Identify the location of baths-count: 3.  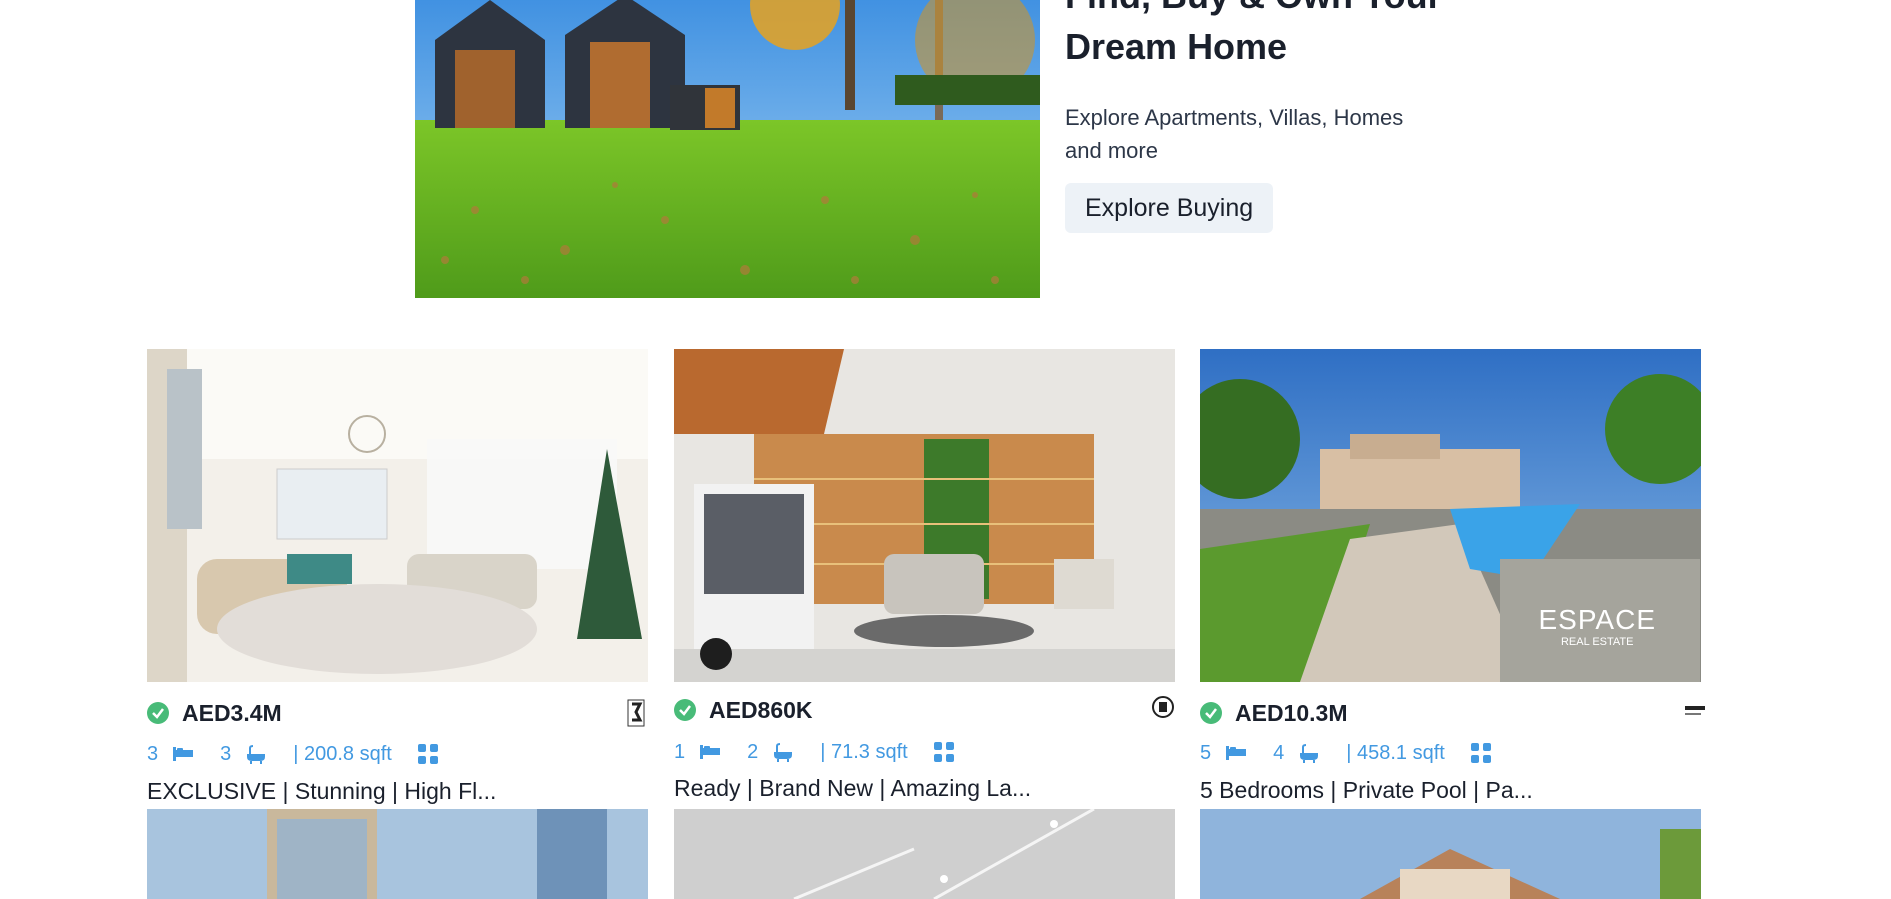
(226, 753).